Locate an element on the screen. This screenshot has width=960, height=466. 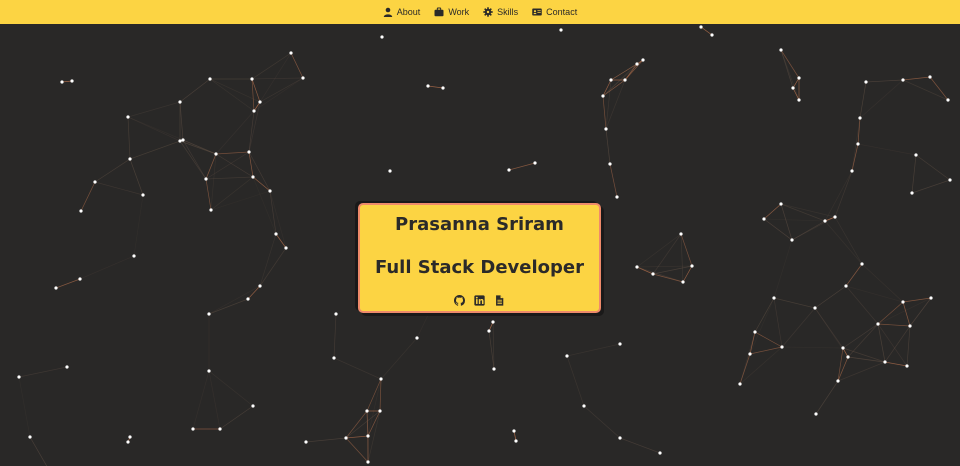
top-navbar: About Work Skills Contact is located at coordinates (480, 12).